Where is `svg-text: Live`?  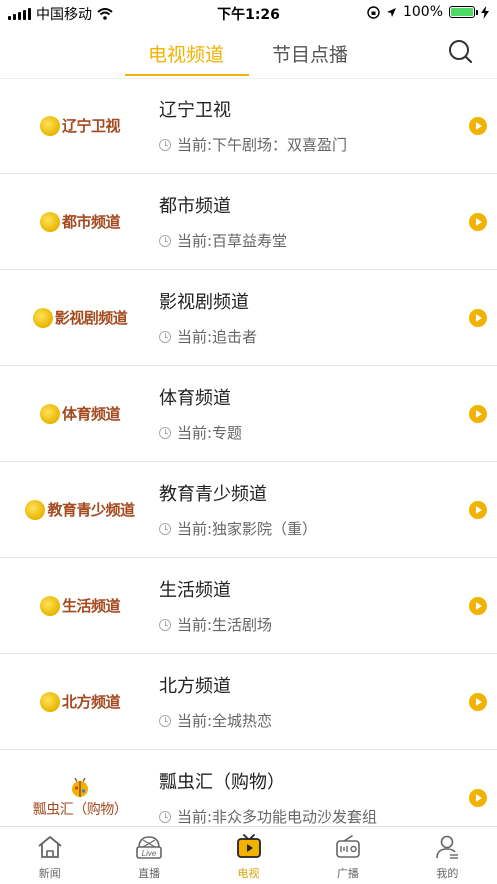 svg-text: Live is located at coordinates (149, 853).